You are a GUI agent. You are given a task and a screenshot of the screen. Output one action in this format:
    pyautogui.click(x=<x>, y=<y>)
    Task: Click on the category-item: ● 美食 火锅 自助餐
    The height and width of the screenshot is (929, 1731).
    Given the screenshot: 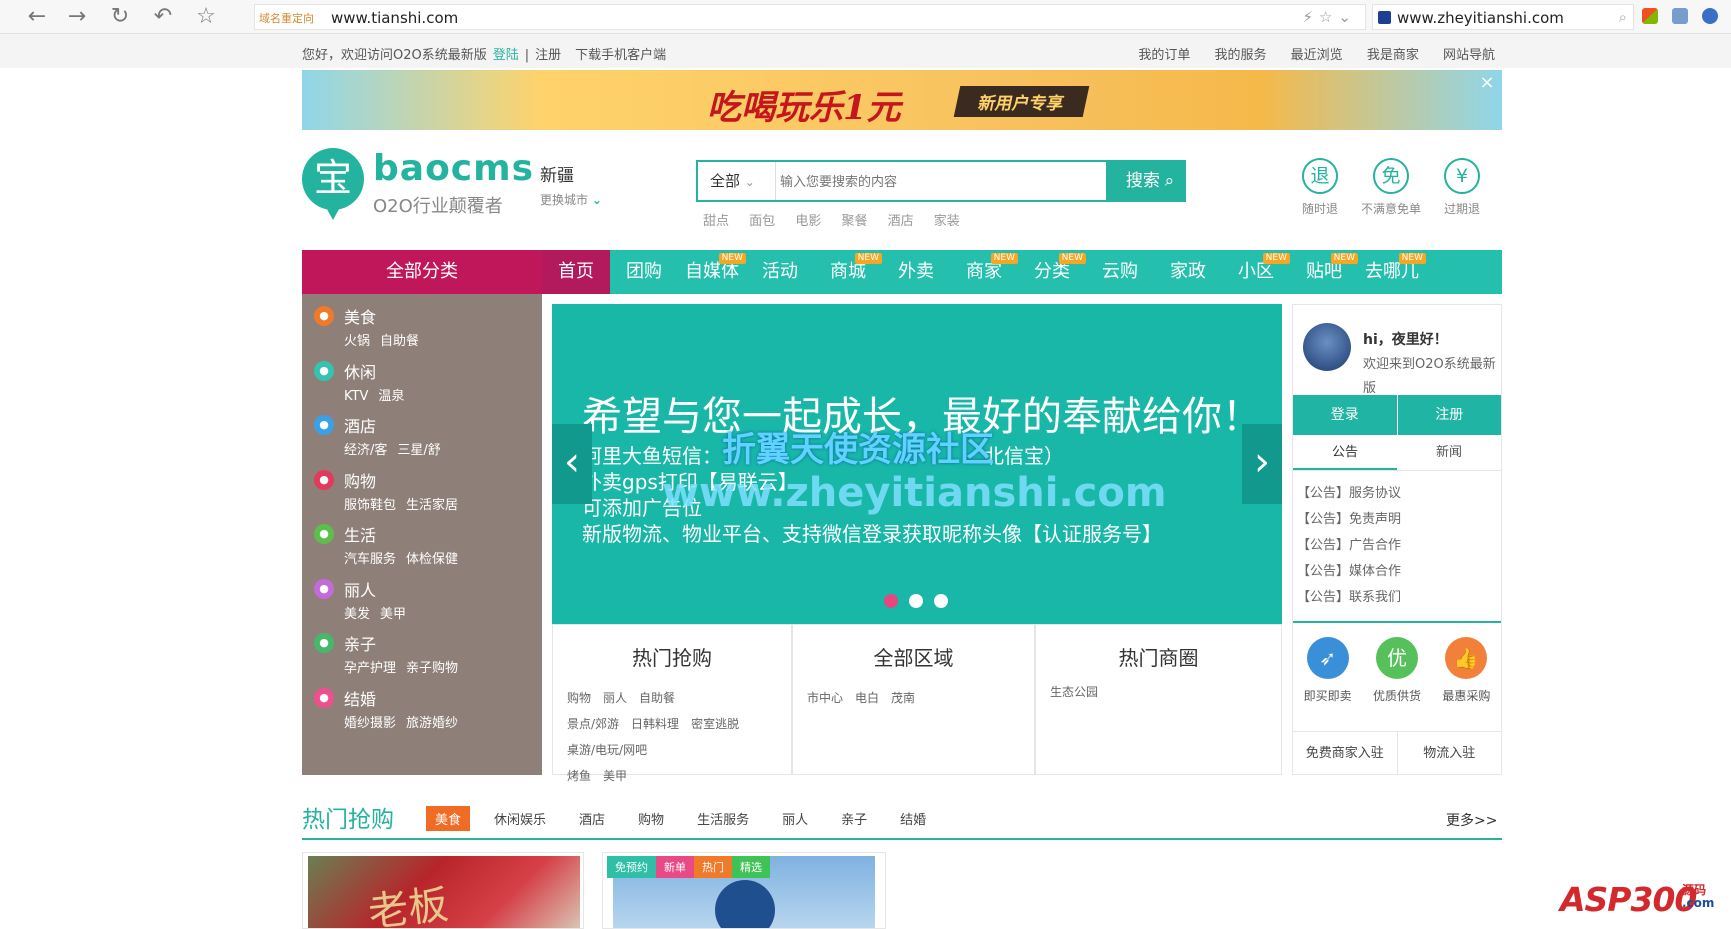 What is the action you would take?
    pyautogui.click(x=422, y=326)
    